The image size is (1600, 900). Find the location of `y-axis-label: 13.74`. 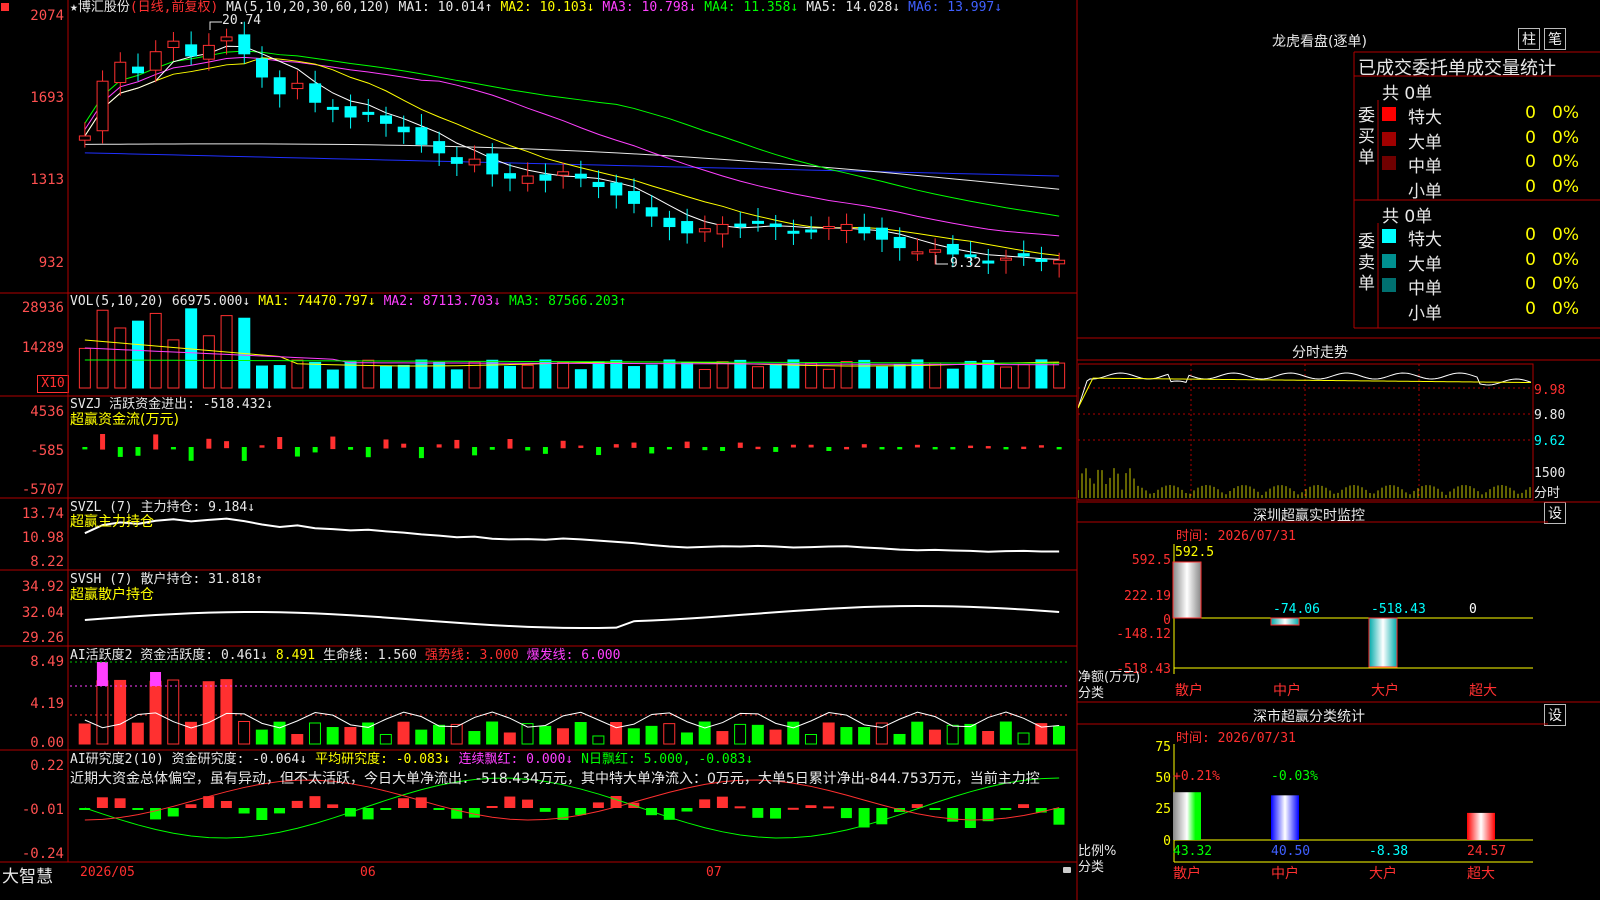

y-axis-label: 13.74 is located at coordinates (42, 514).